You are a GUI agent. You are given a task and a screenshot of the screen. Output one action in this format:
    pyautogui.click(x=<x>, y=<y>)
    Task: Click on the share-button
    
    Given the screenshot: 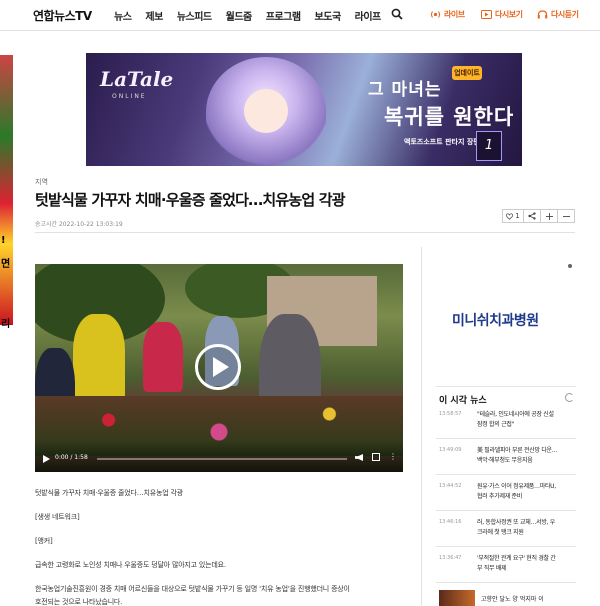 What is the action you would take?
    pyautogui.click(x=532, y=216)
    